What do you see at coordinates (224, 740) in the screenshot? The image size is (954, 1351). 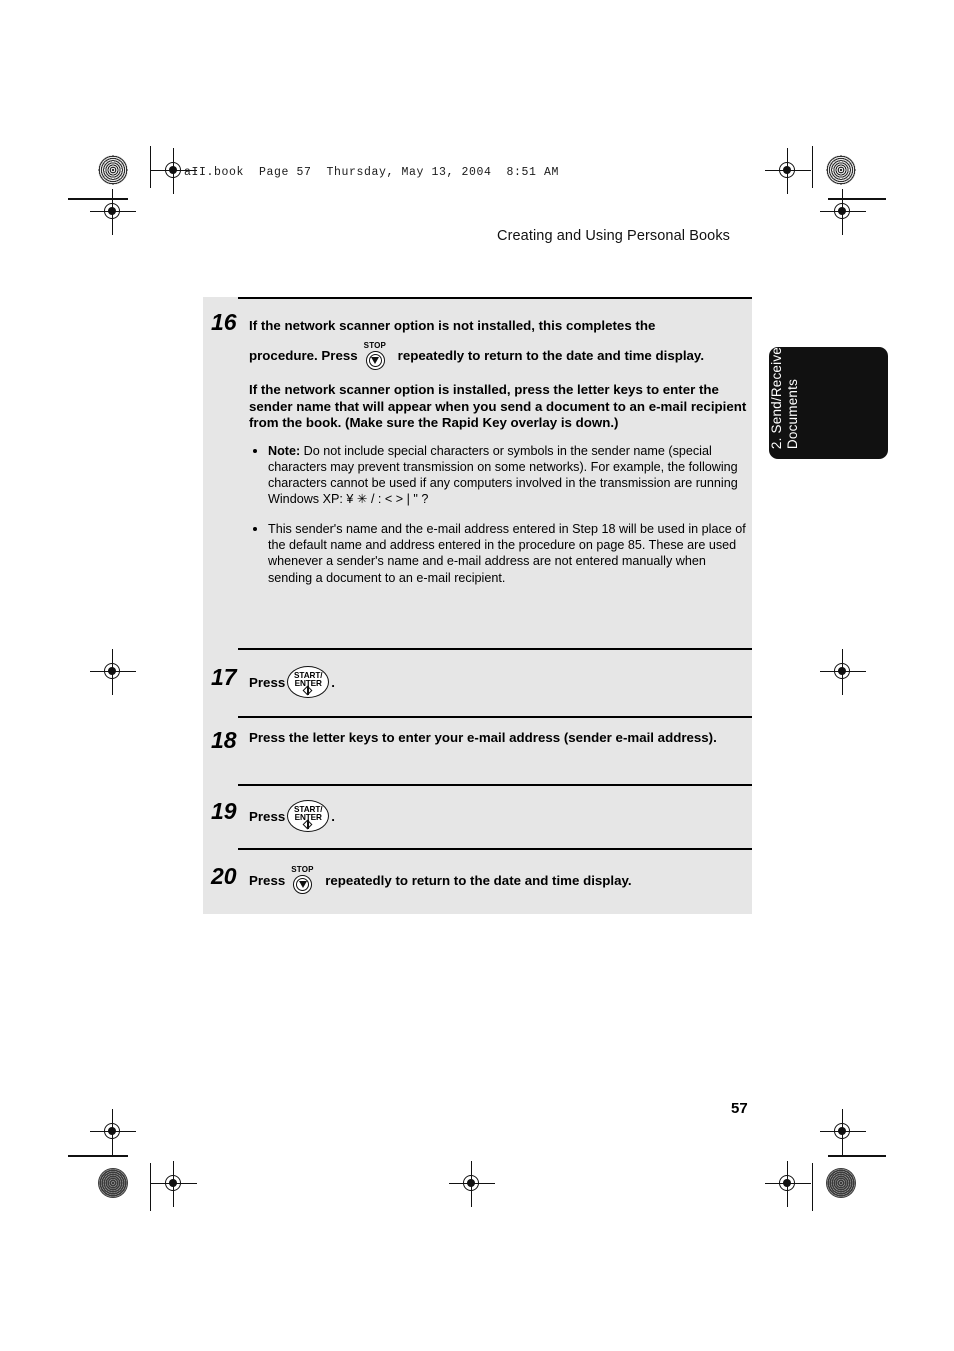 I see `step-18-number: 18` at bounding box center [224, 740].